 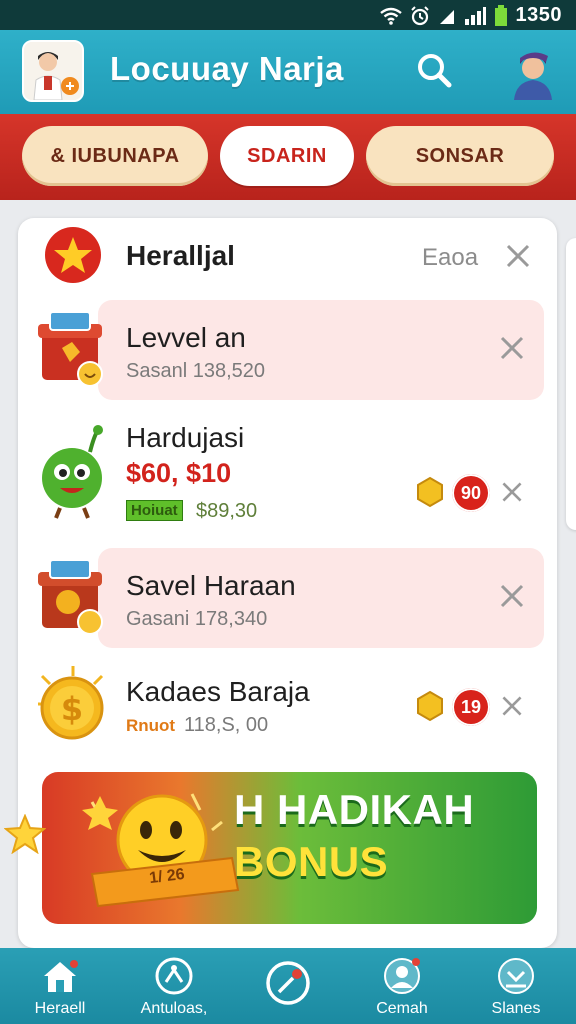 What do you see at coordinates (288, 983) in the screenshot?
I see `compass-icon` at bounding box center [288, 983].